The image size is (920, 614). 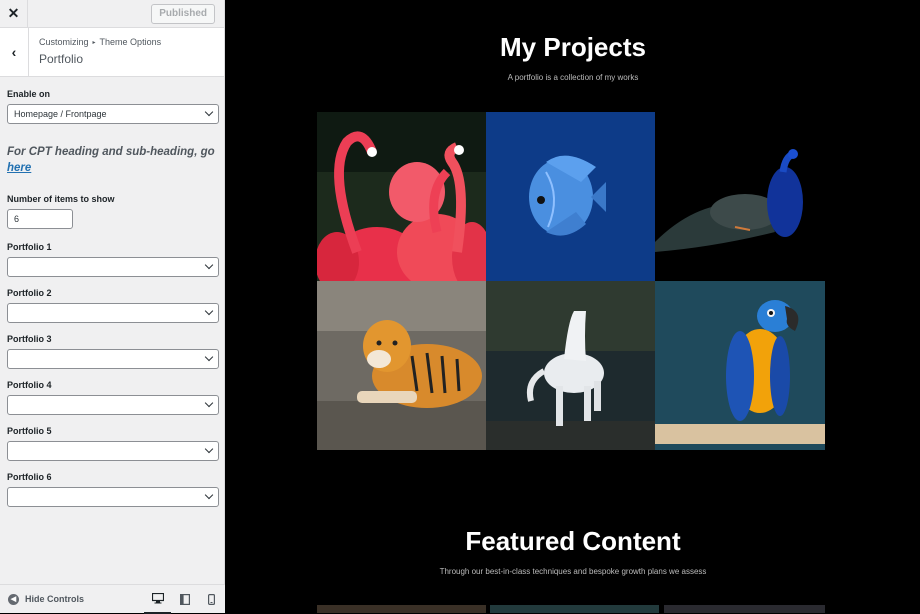 I want to click on collapse-arrow-icon: ◀, so click(x=13, y=599).